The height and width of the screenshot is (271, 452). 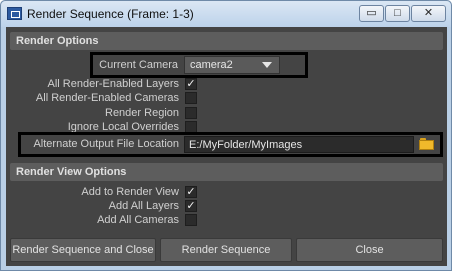 I want to click on all-render-enabled-layers-checkbox: ✓, so click(x=191, y=84).